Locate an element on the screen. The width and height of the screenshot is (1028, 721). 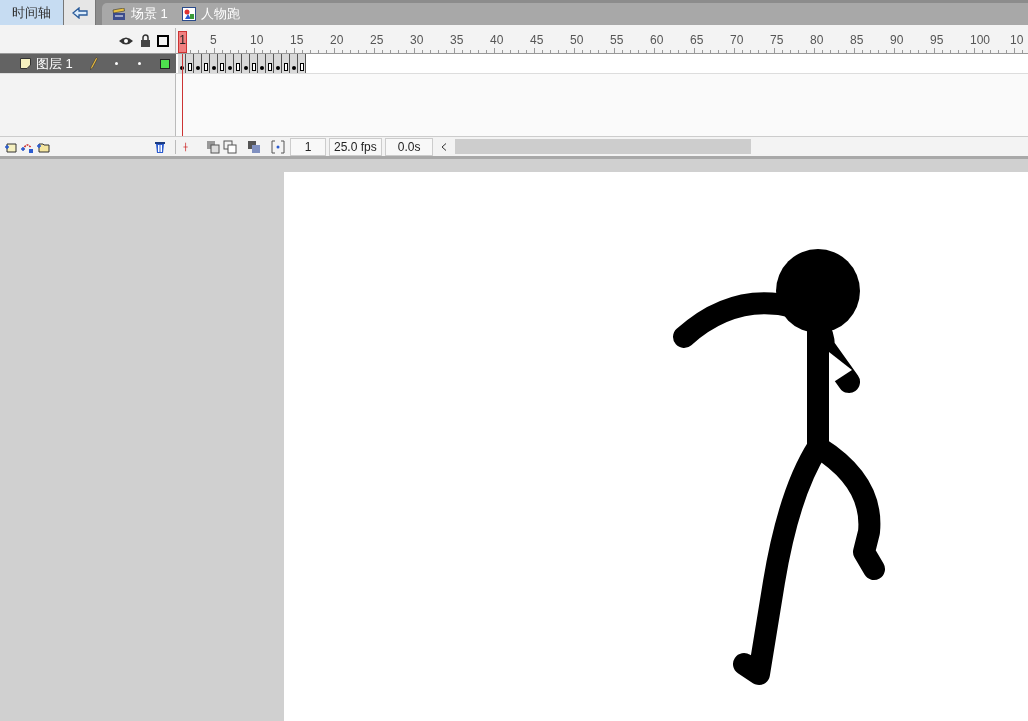
frame-number: 60 is located at coordinates (657, 40).